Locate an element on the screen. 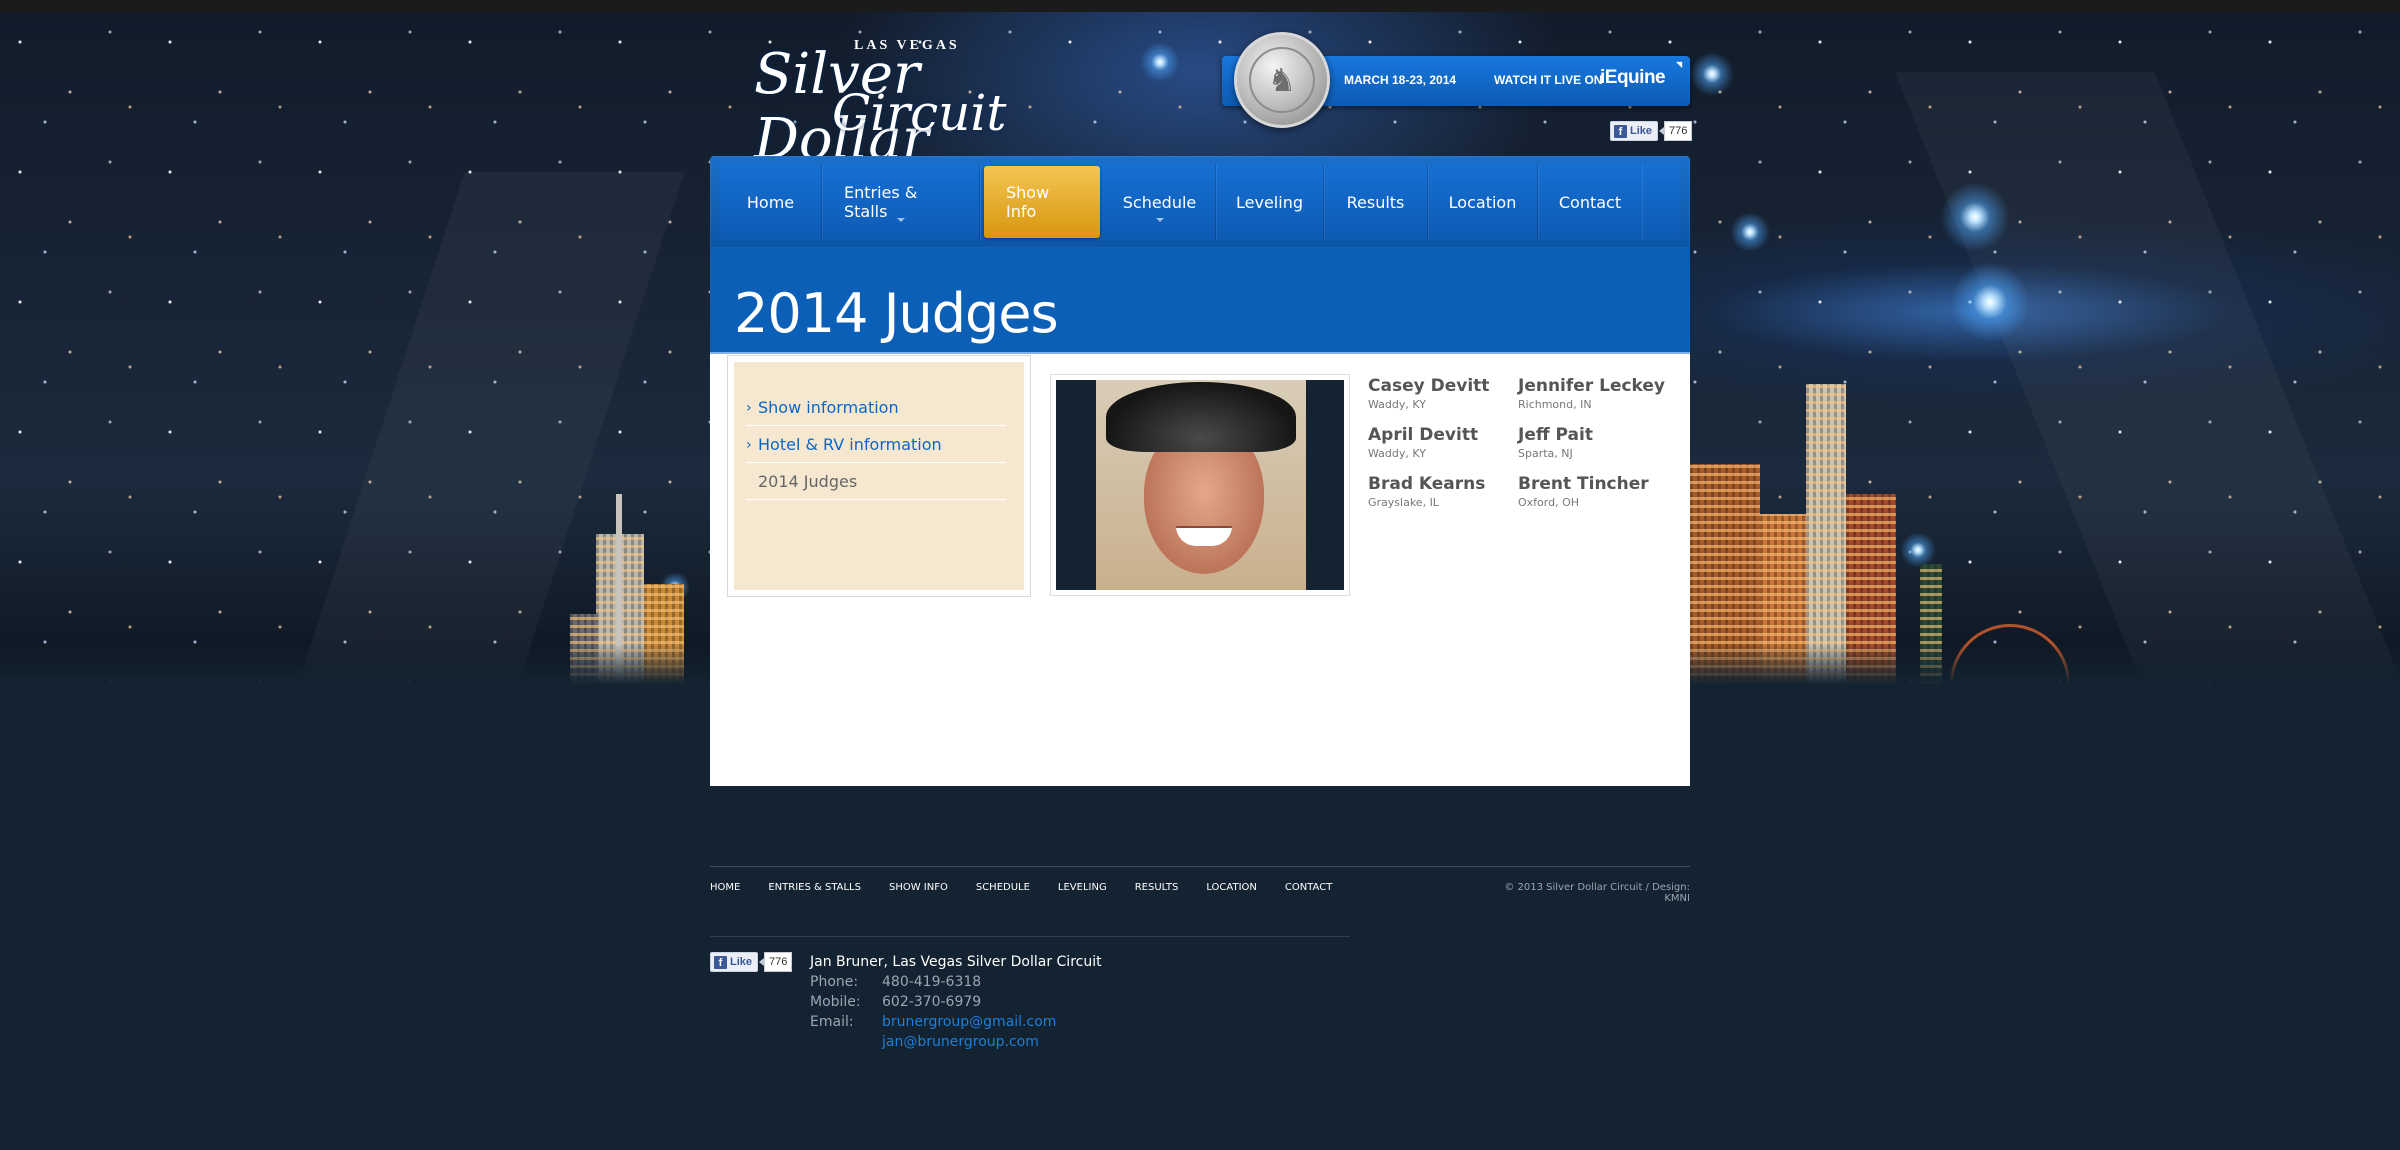 The width and height of the screenshot is (2400, 1150). footer-link-contact: CONTACT is located at coordinates (1308, 887).